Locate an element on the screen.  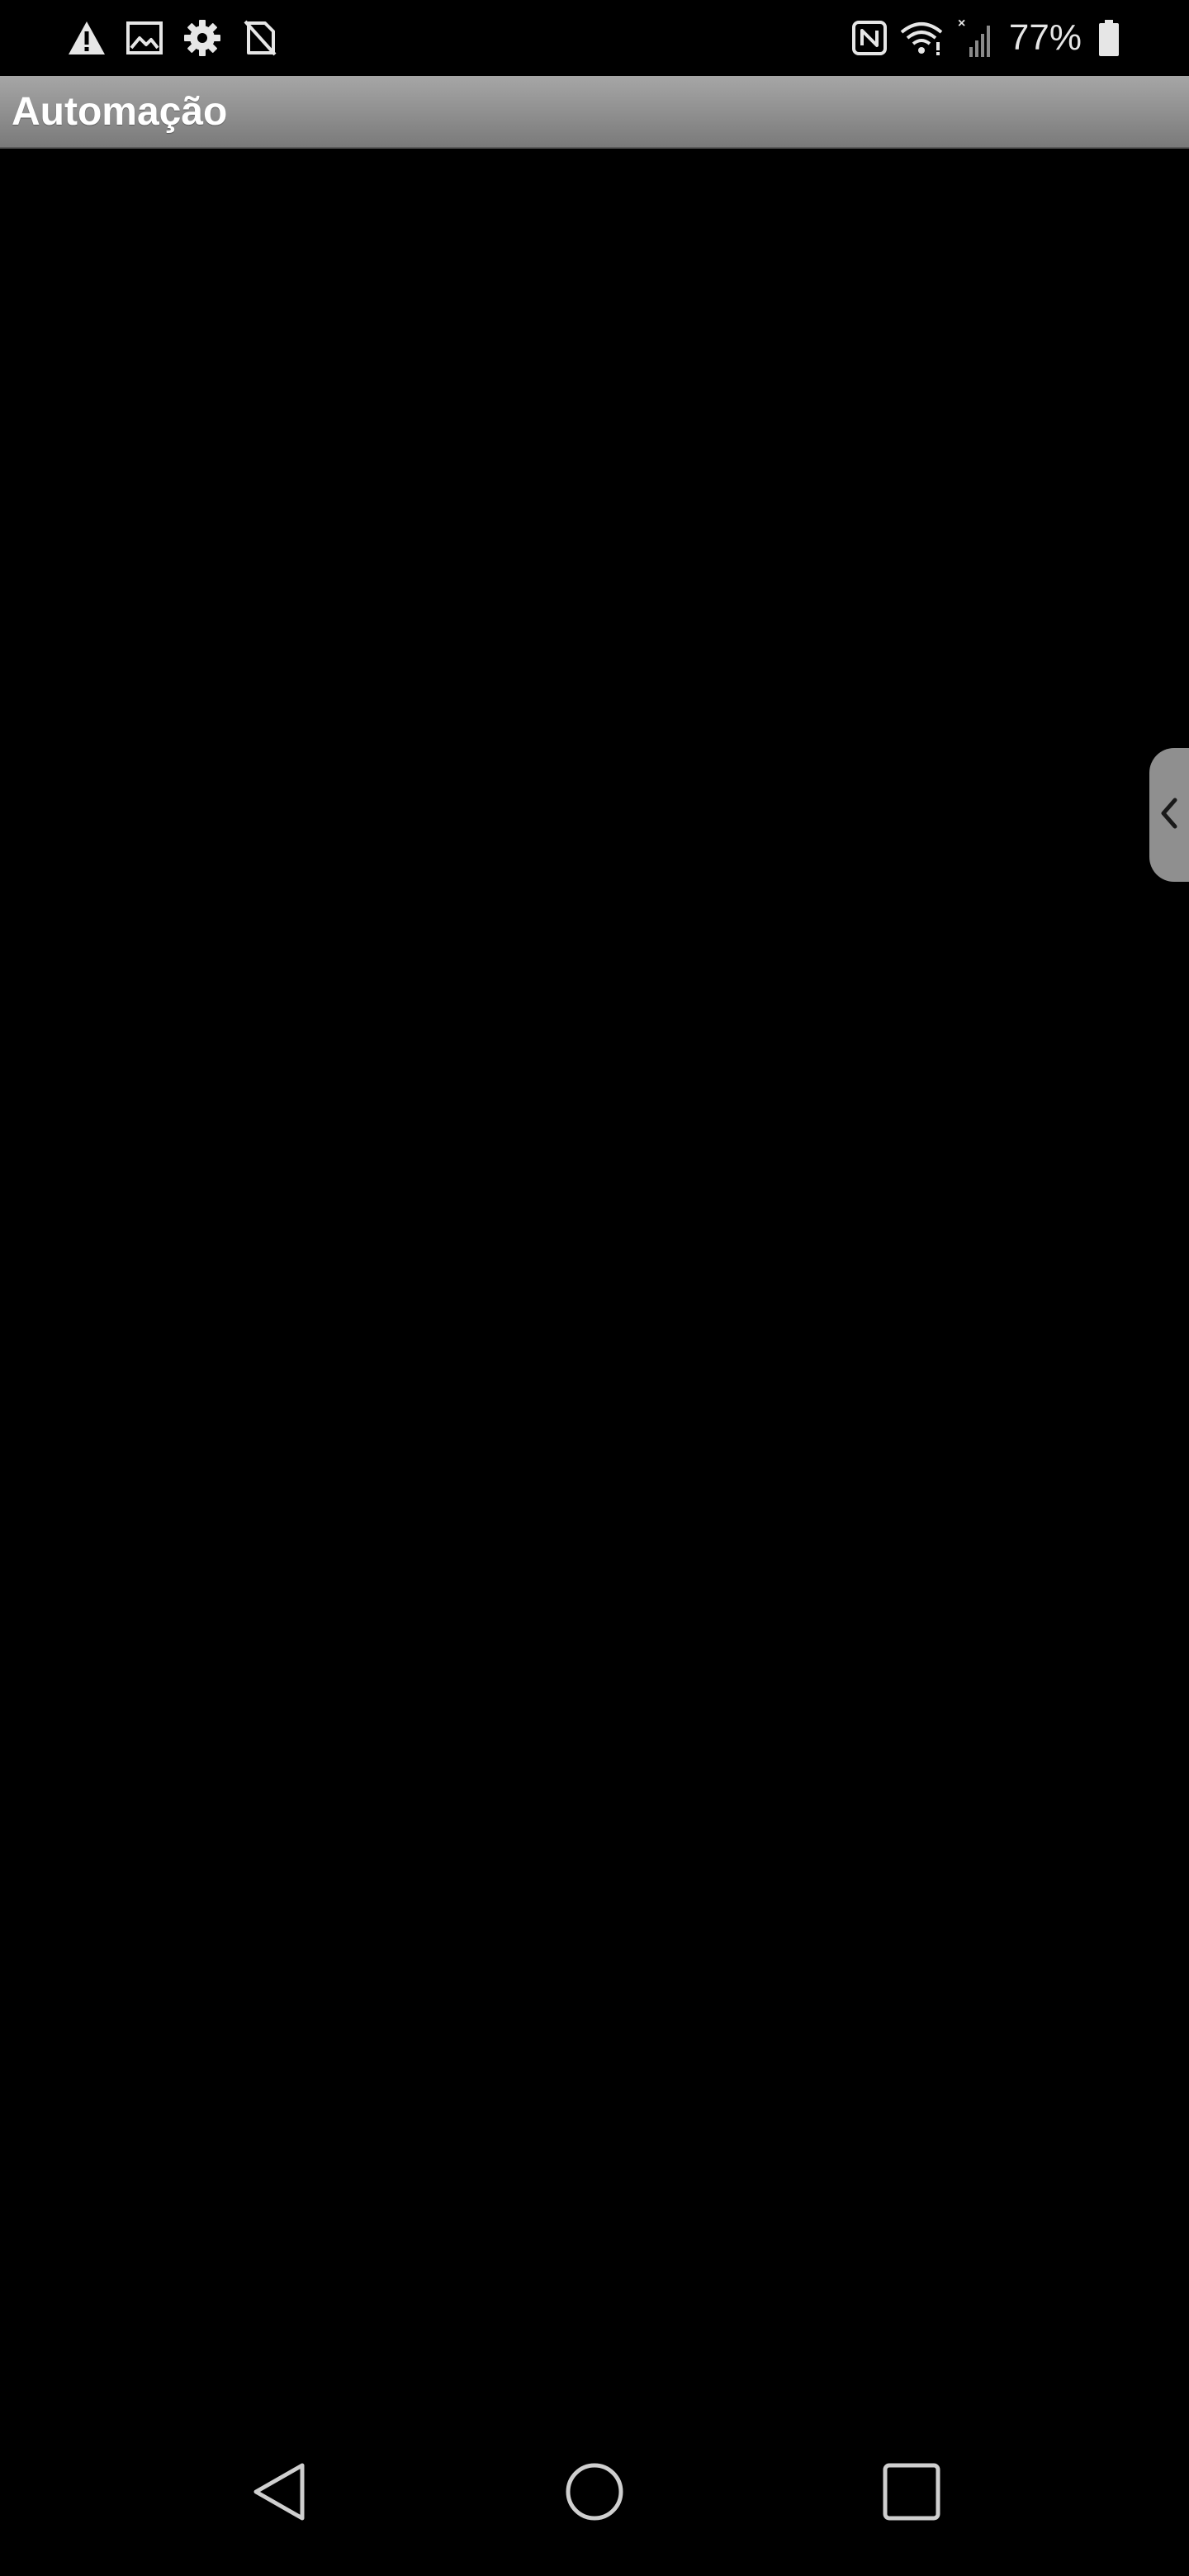
nfc-icon is located at coordinates (869, 38).